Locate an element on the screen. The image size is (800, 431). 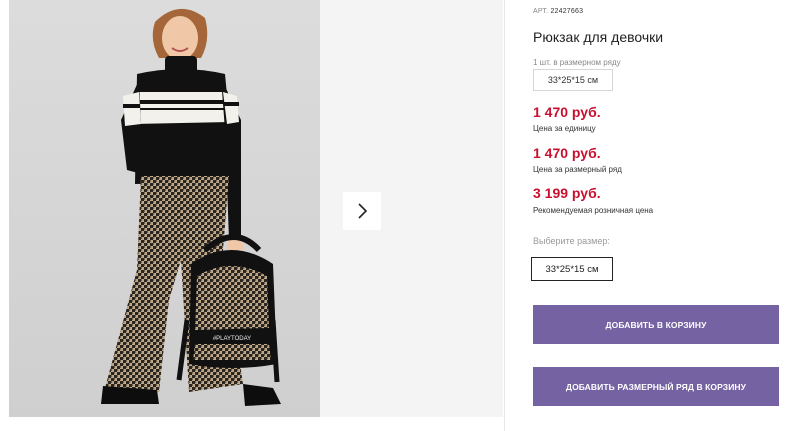
add-to-cart-button: ДОБАВИТЬ В КОРЗИНУ is located at coordinates (656, 324).